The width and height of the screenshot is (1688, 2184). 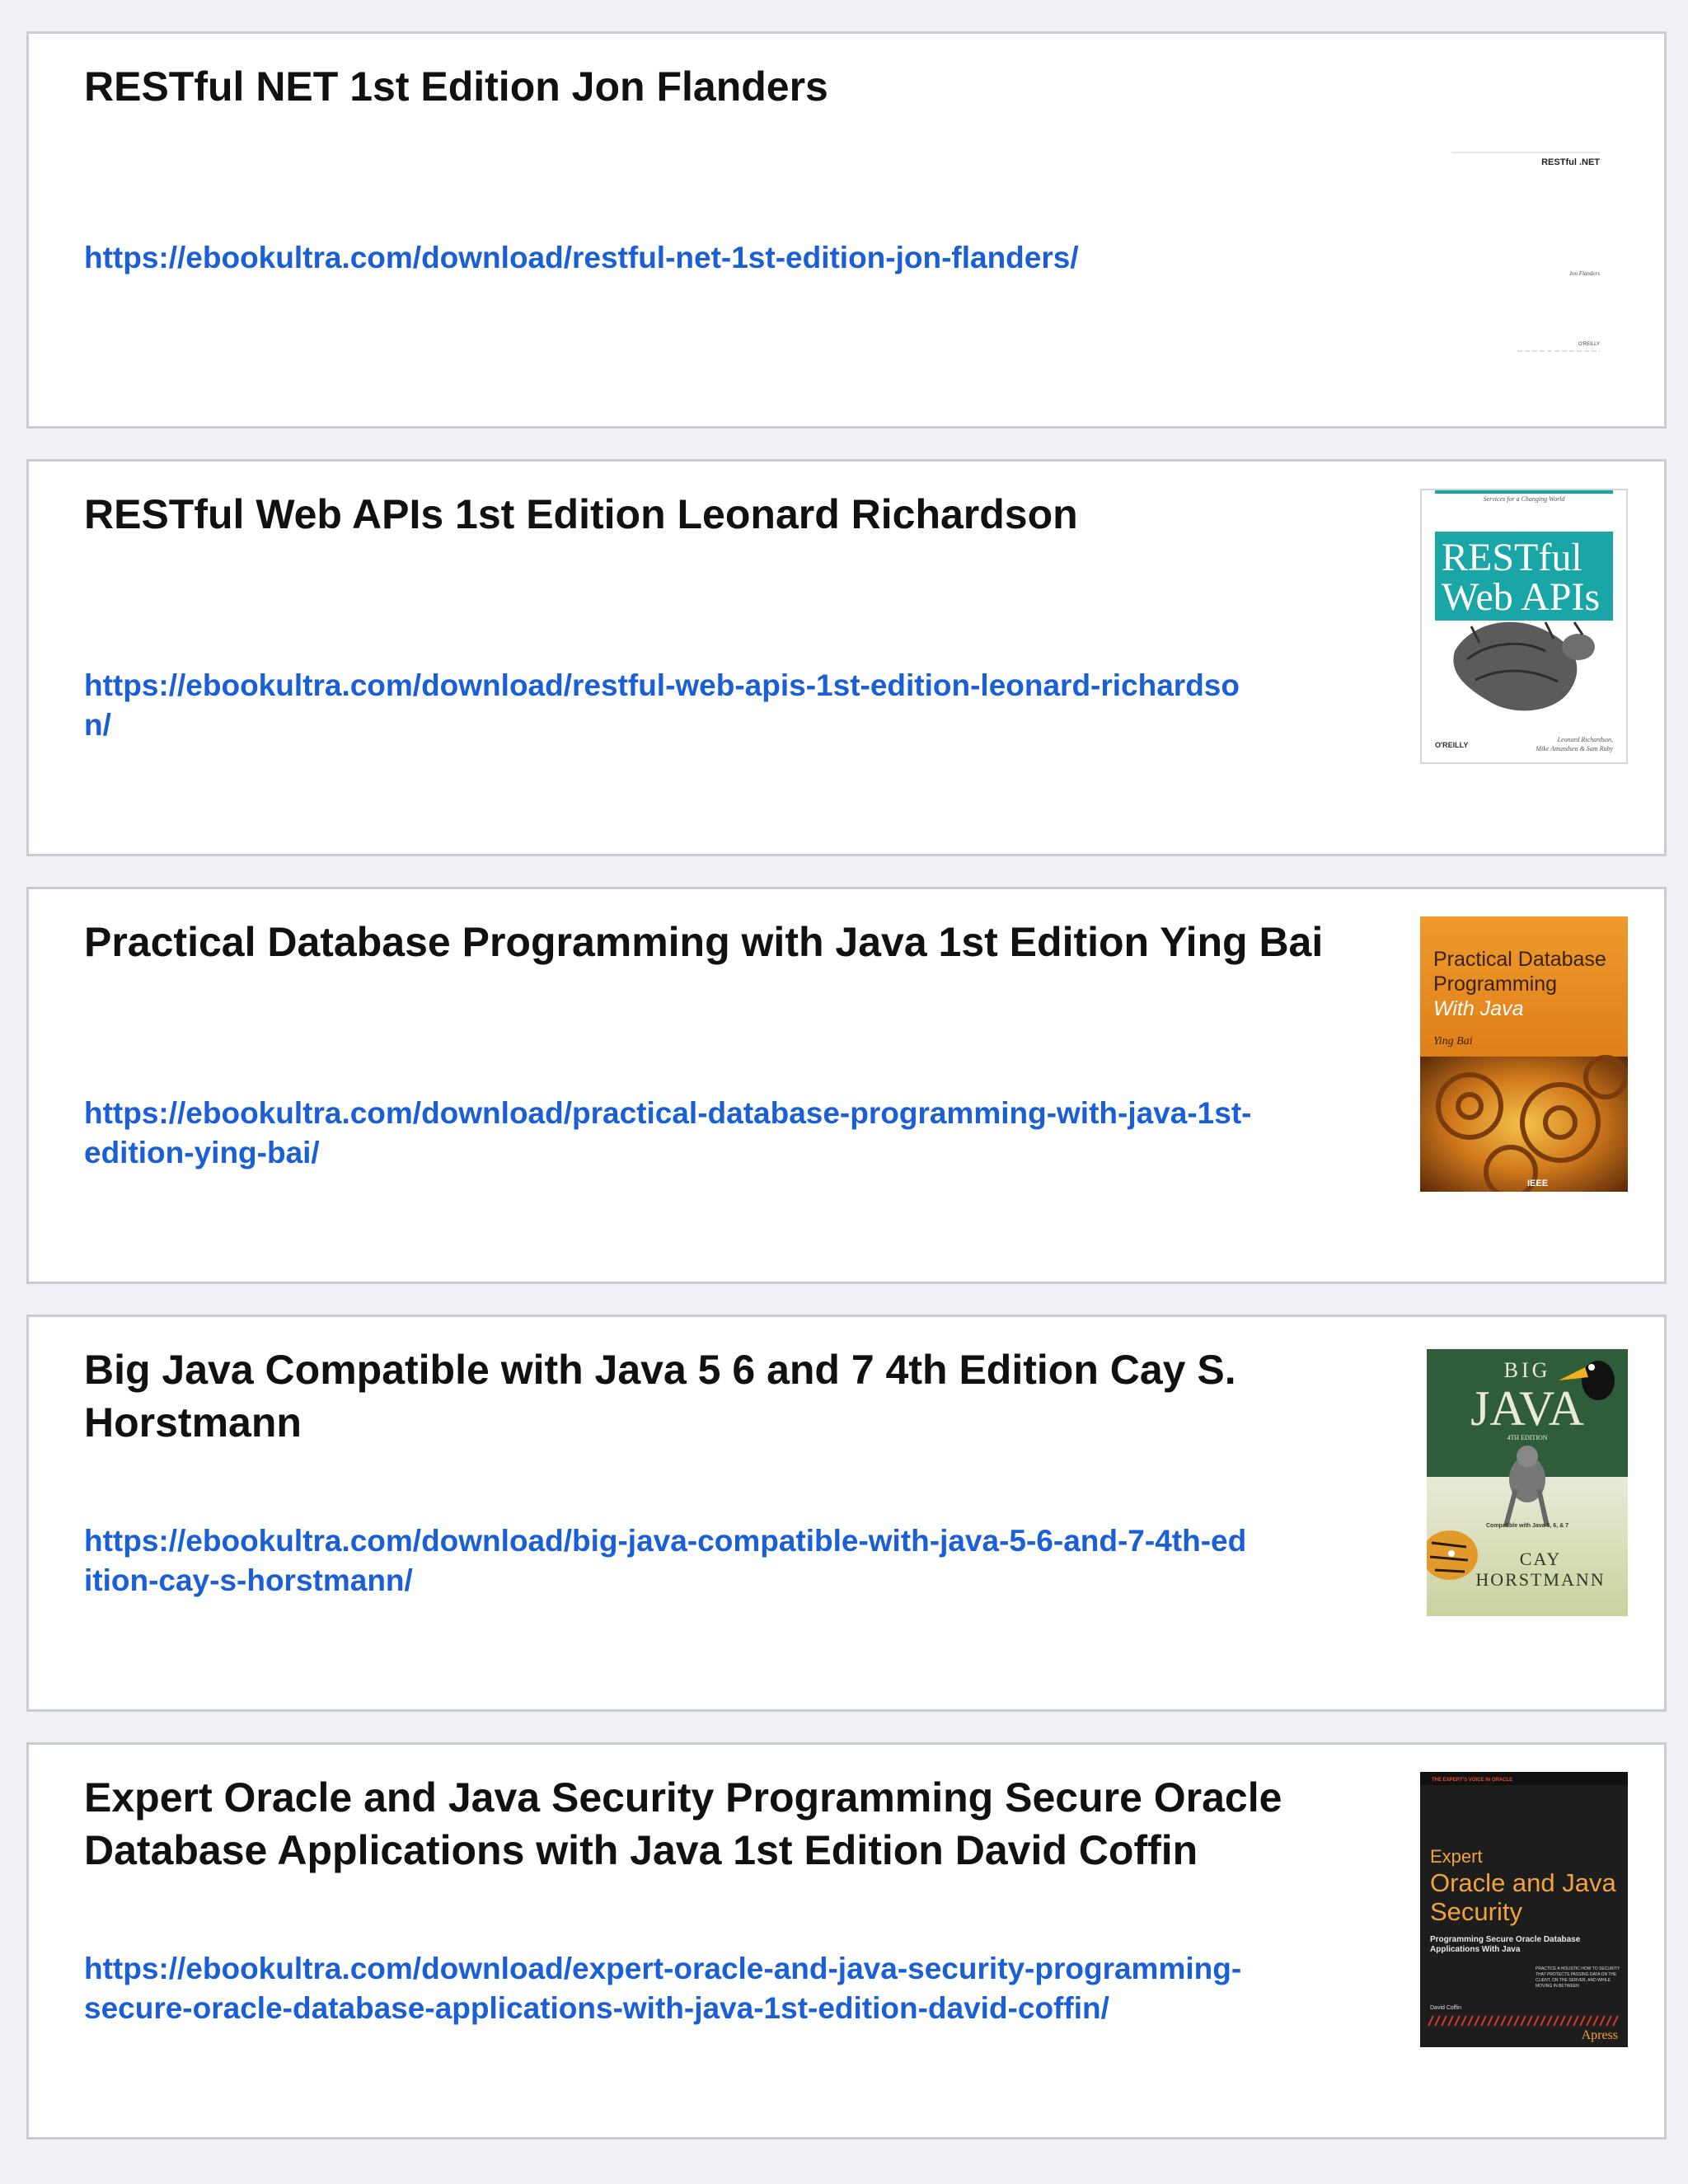 What do you see at coordinates (1538, 1183) in the screenshot?
I see `cover-publisher: IEEE` at bounding box center [1538, 1183].